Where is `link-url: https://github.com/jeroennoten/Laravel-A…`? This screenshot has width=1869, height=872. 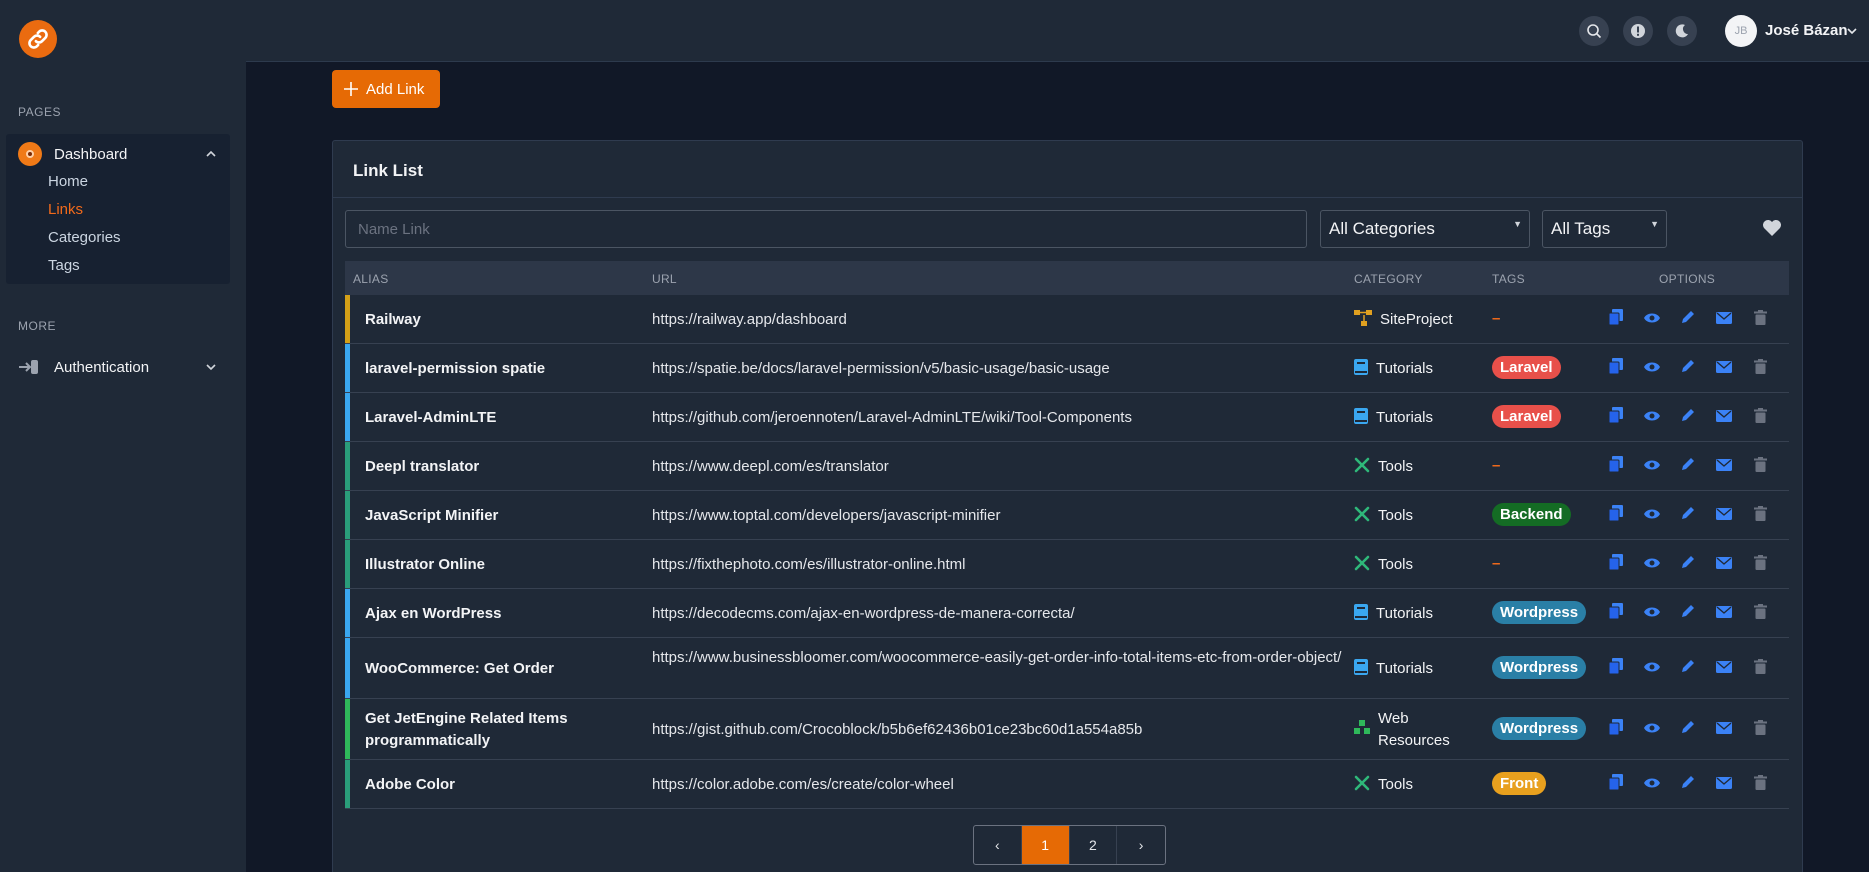
link-url: https://github.com/jeroennoten/Laravel-A… is located at coordinates (997, 418).